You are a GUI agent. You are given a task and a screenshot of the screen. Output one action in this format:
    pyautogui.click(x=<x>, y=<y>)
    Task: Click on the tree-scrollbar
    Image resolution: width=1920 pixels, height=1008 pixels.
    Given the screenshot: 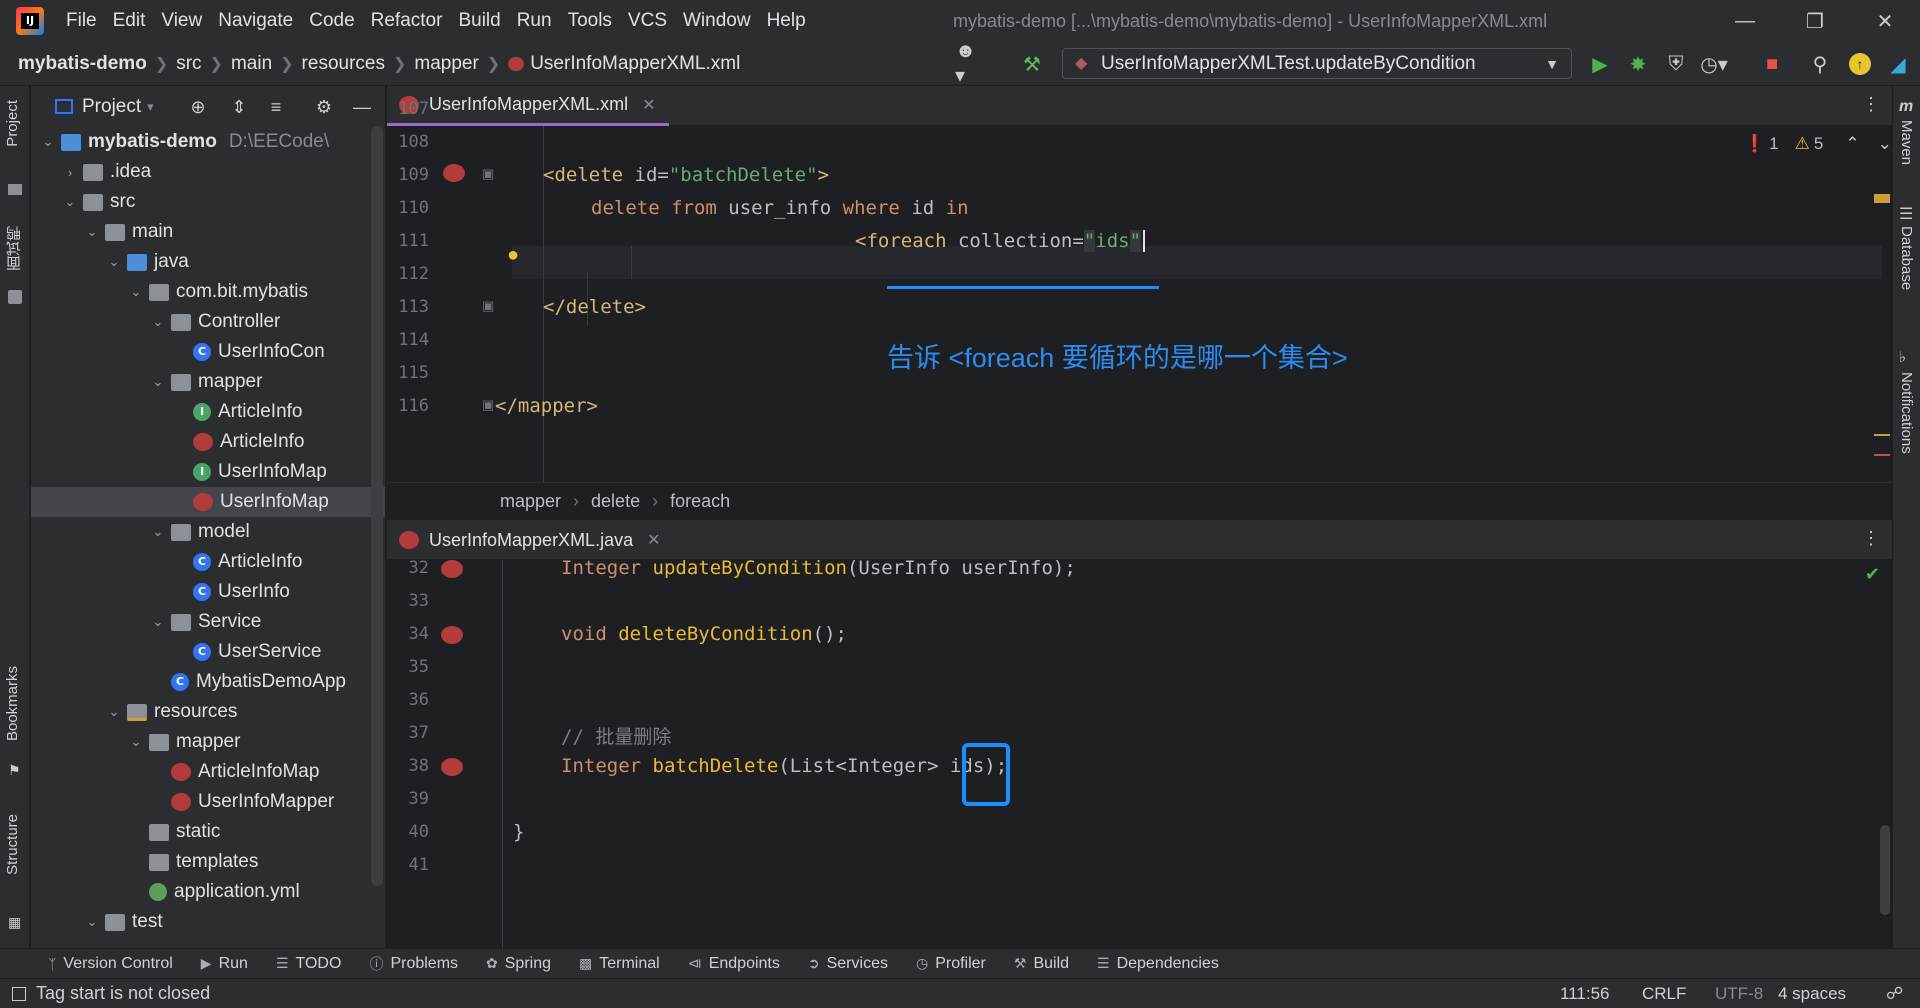 What is the action you would take?
    pyautogui.click(x=377, y=506)
    